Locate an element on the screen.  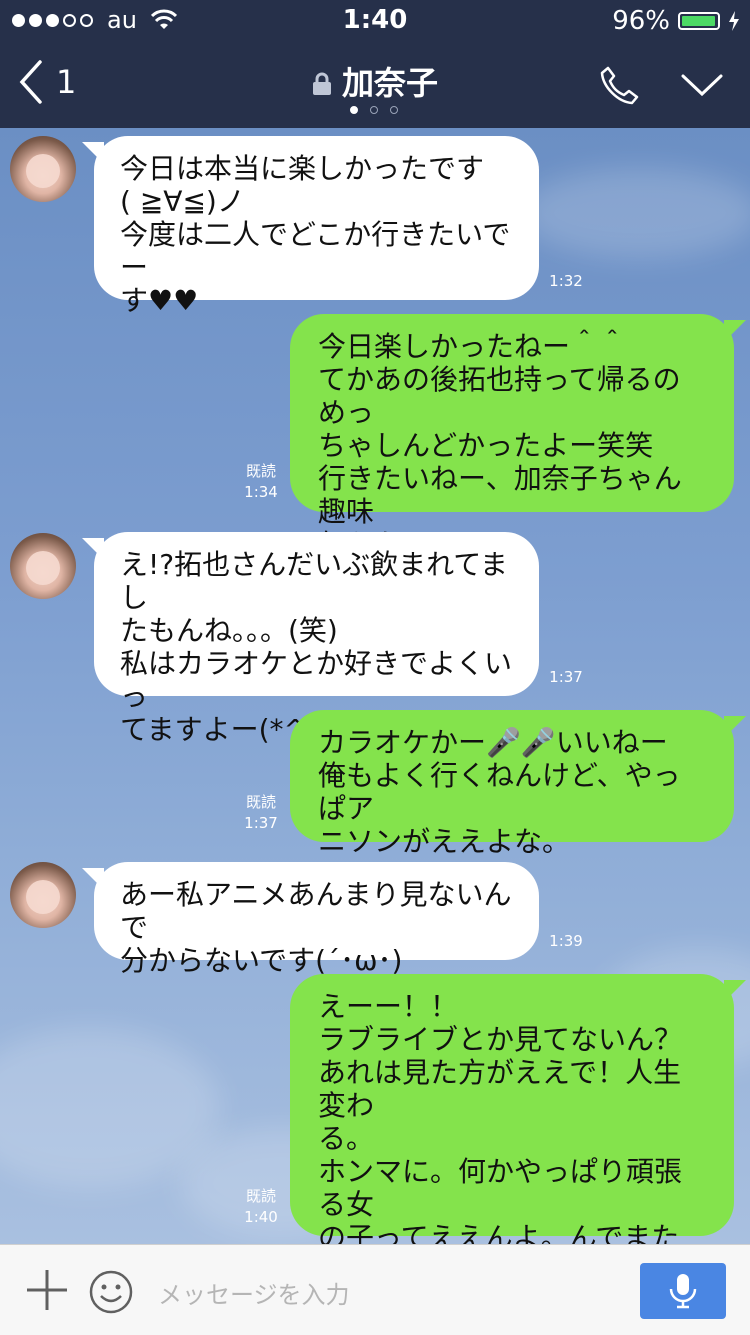
battery-percent: 96% is located at coordinates (641, 21).